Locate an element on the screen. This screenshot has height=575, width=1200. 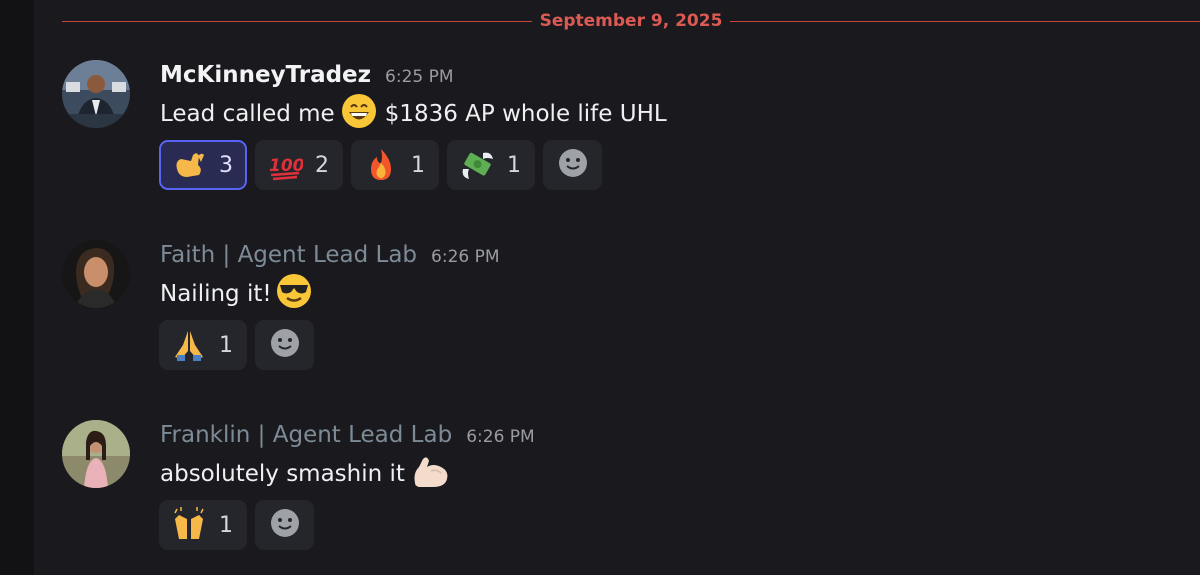
raising-hands-icon is located at coordinates (189, 525).